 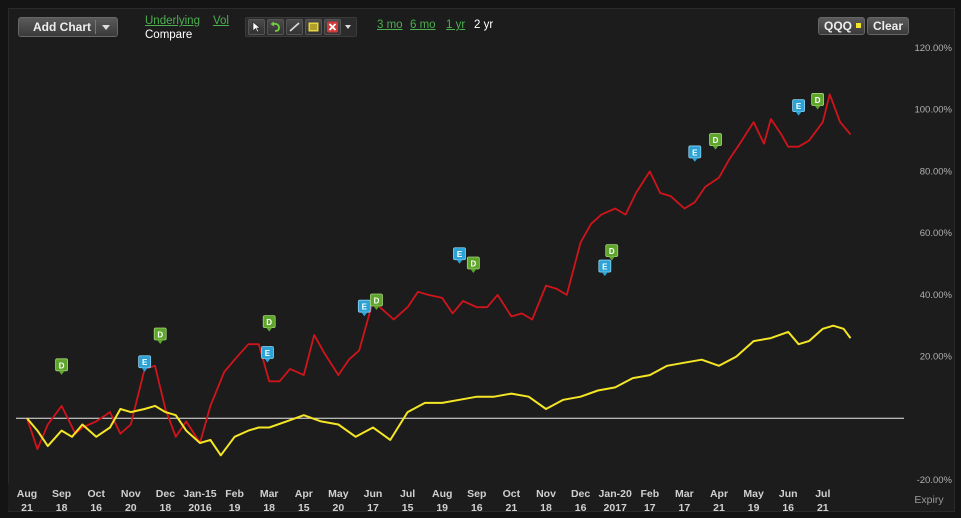 What do you see at coordinates (199, 494) in the screenshot?
I see `x-tick-month: Jan-15` at bounding box center [199, 494].